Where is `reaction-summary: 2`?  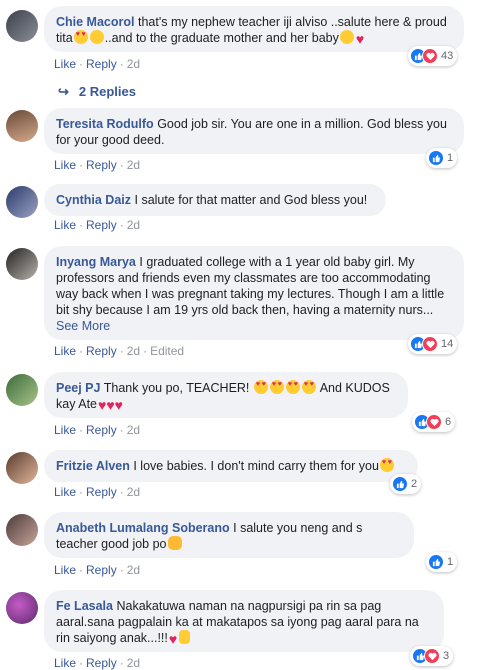
reaction-summary: 2 is located at coordinates (406, 484).